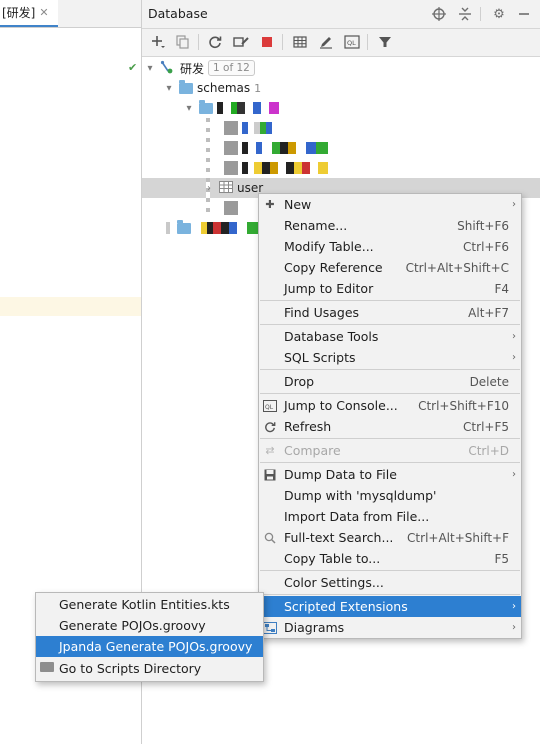  I want to click on duplicate-icon, so click(183, 42).